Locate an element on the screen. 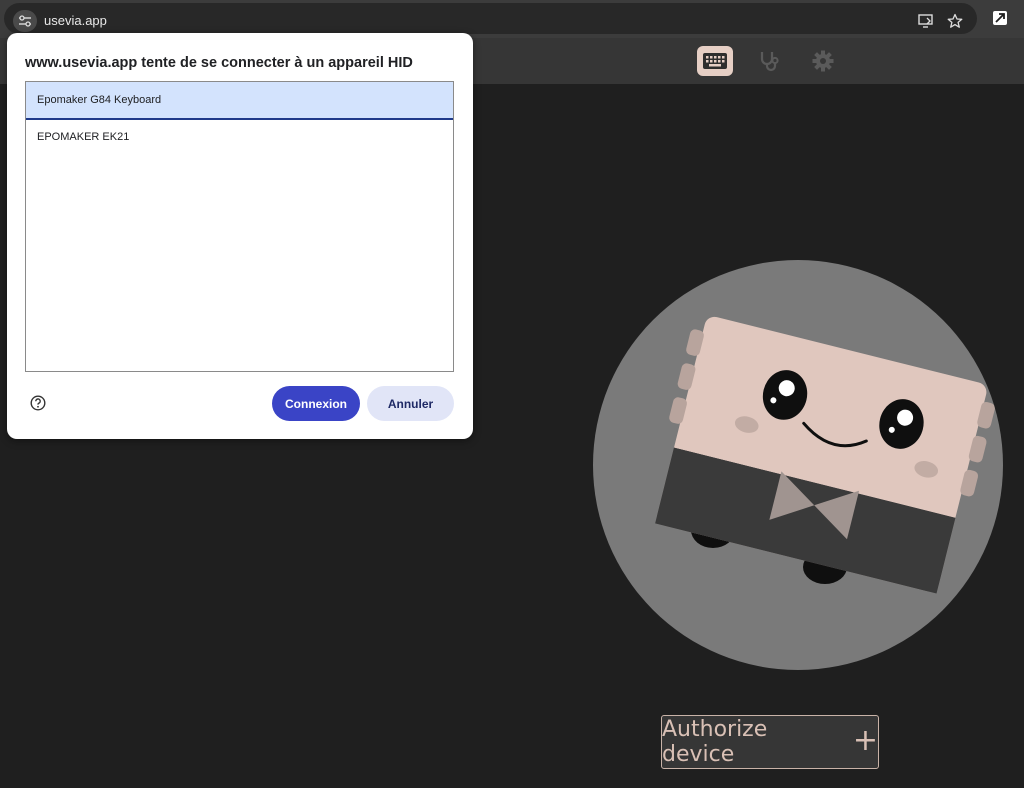 Image resolution: width=1024 pixels, height=788 pixels. url-text: usevia.app is located at coordinates (75, 20).